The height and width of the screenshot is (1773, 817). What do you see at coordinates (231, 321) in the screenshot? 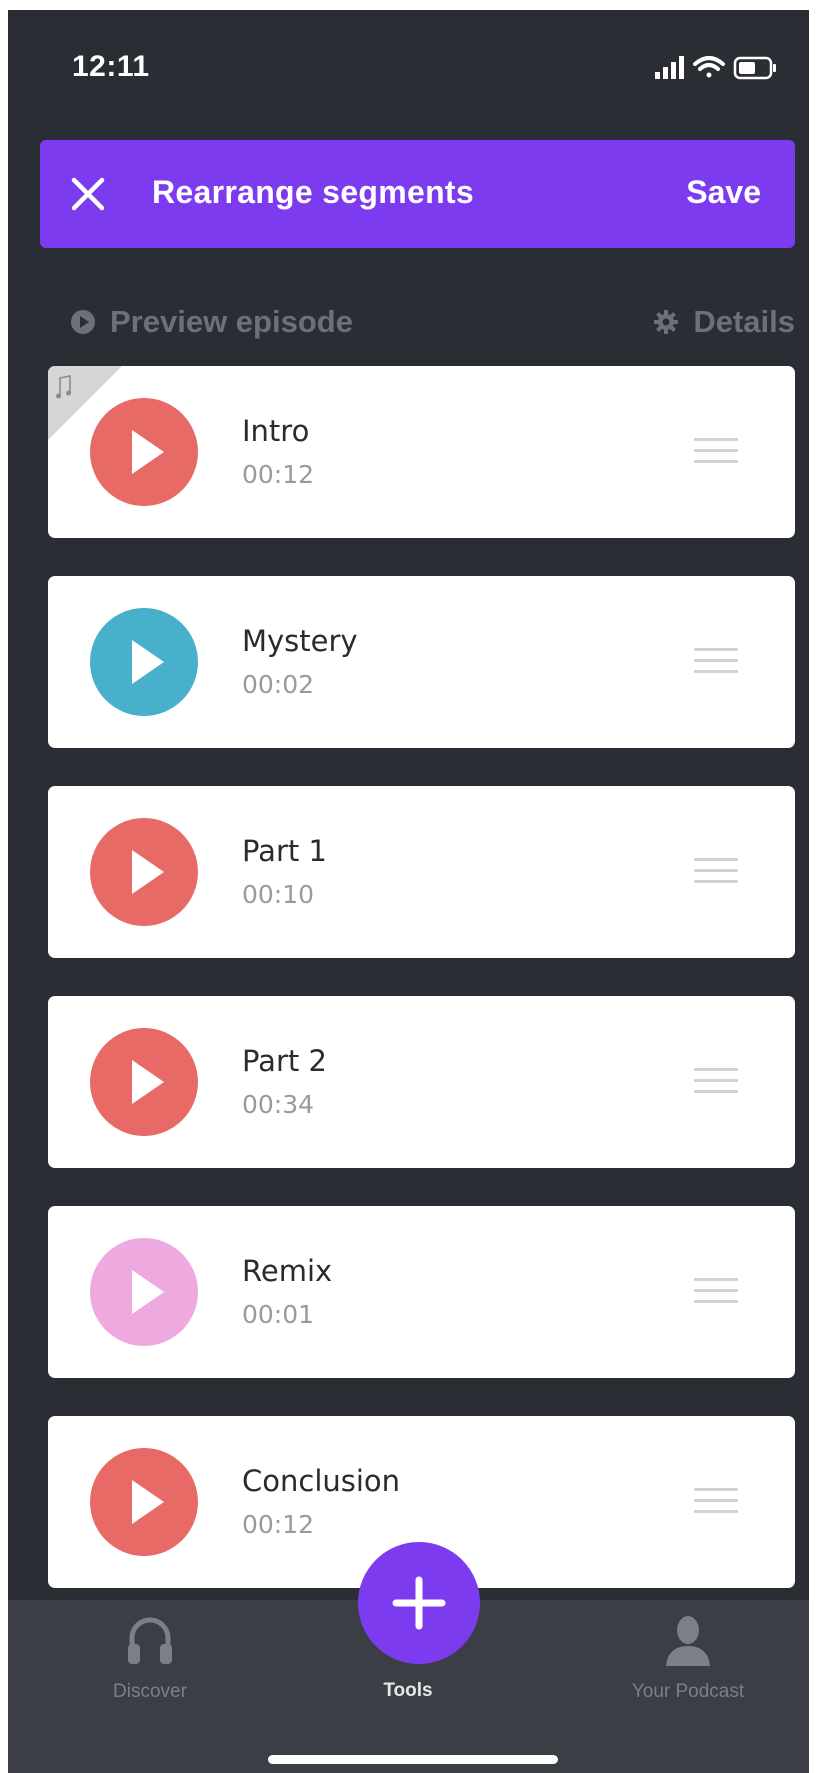
I see `preview-episode-label: Preview episode` at bounding box center [231, 321].